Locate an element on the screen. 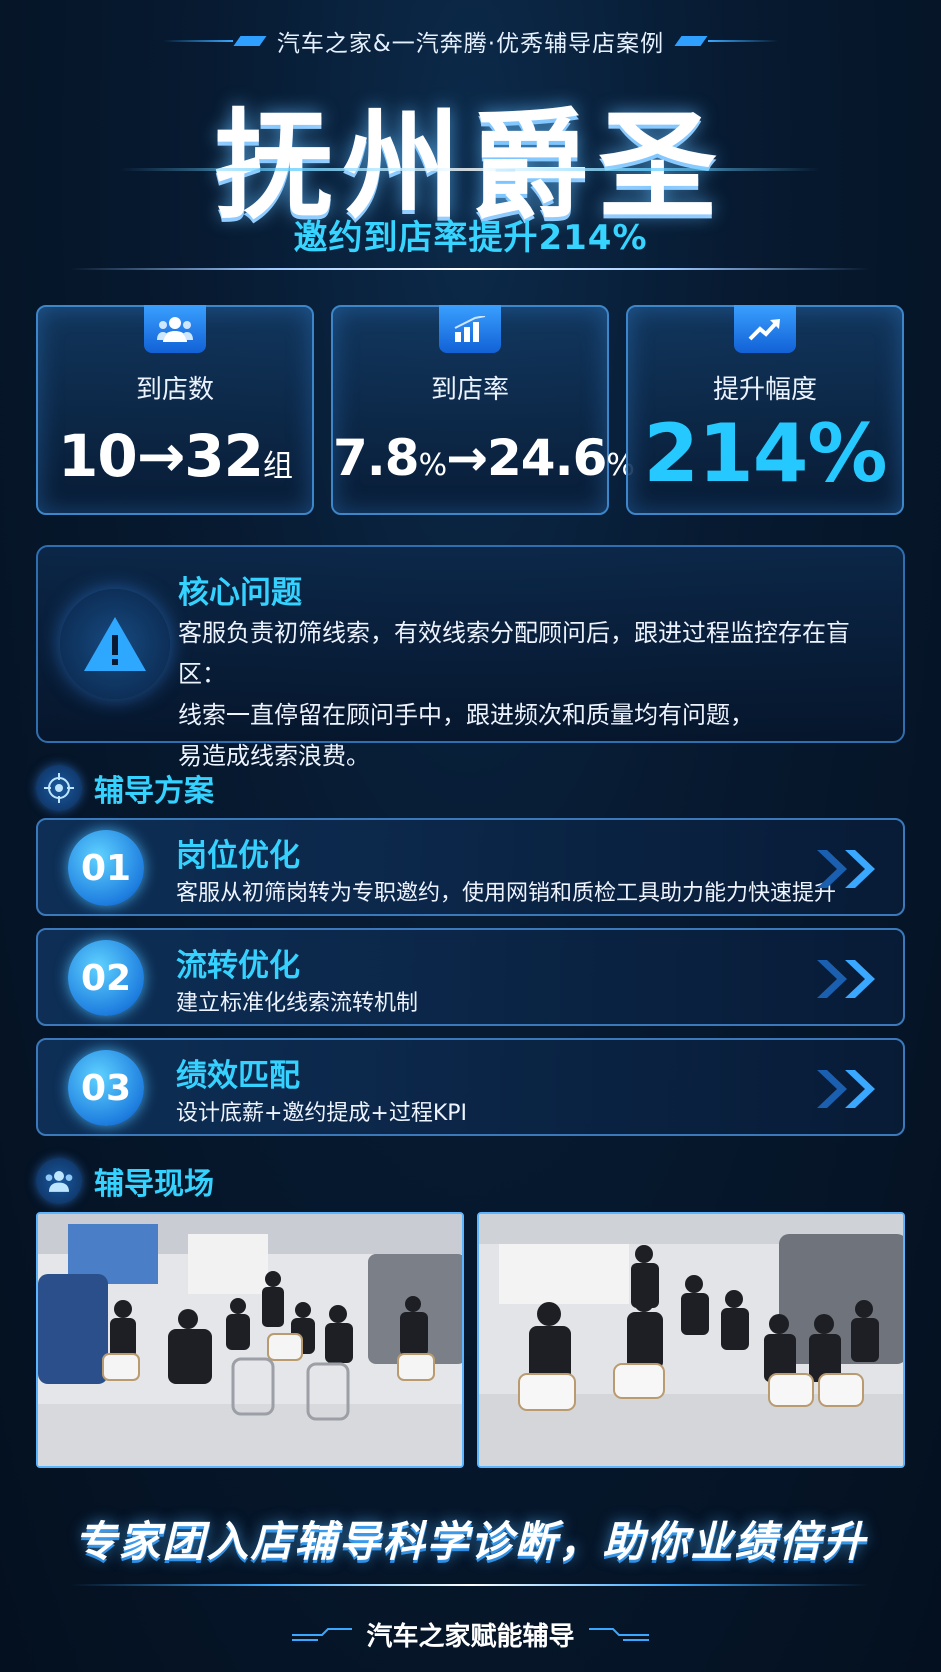  decor-right is located at coordinates (726, 41).